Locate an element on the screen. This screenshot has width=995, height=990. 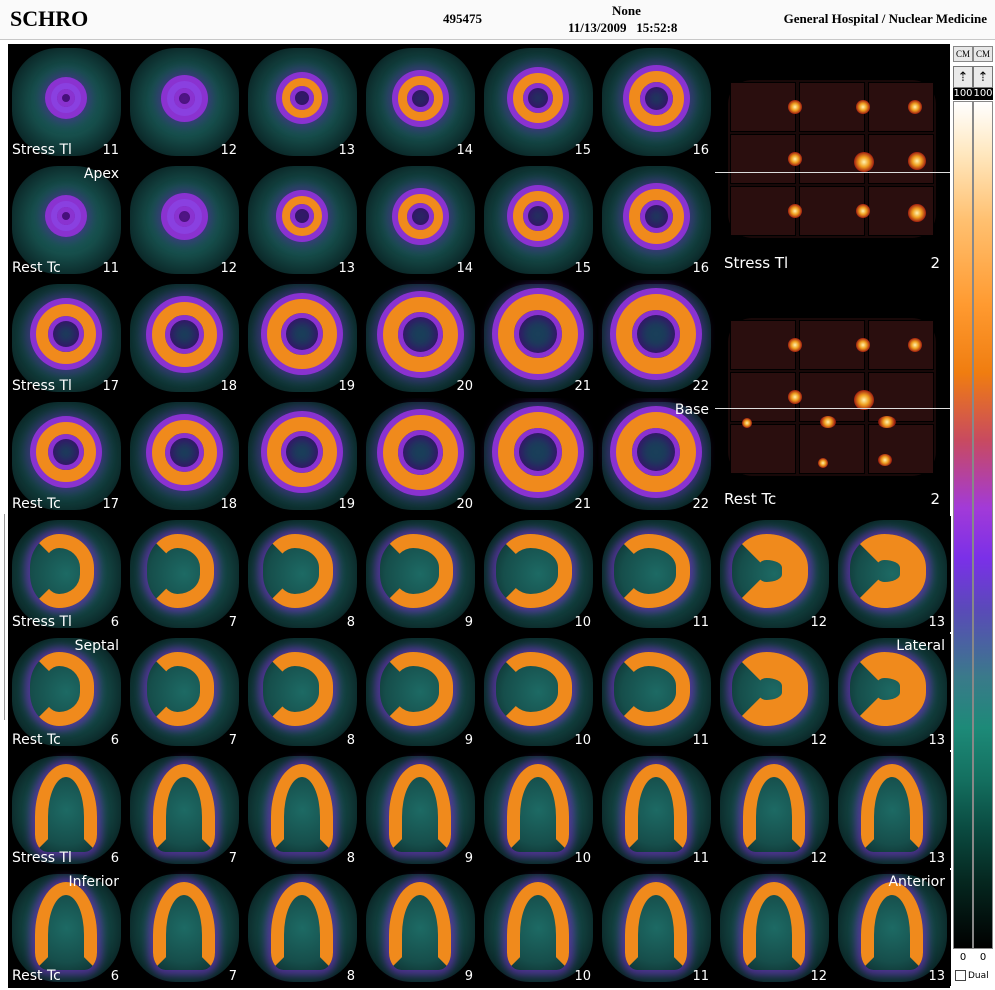
dual-checkbox: Dual is located at coordinates (972, 975).